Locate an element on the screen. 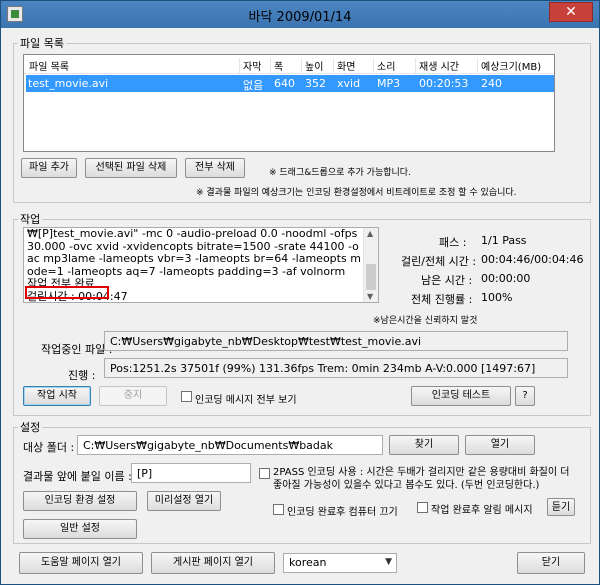 The height and width of the screenshot is (585, 600). chevron-down-icon: ▼ is located at coordinates (388, 562).